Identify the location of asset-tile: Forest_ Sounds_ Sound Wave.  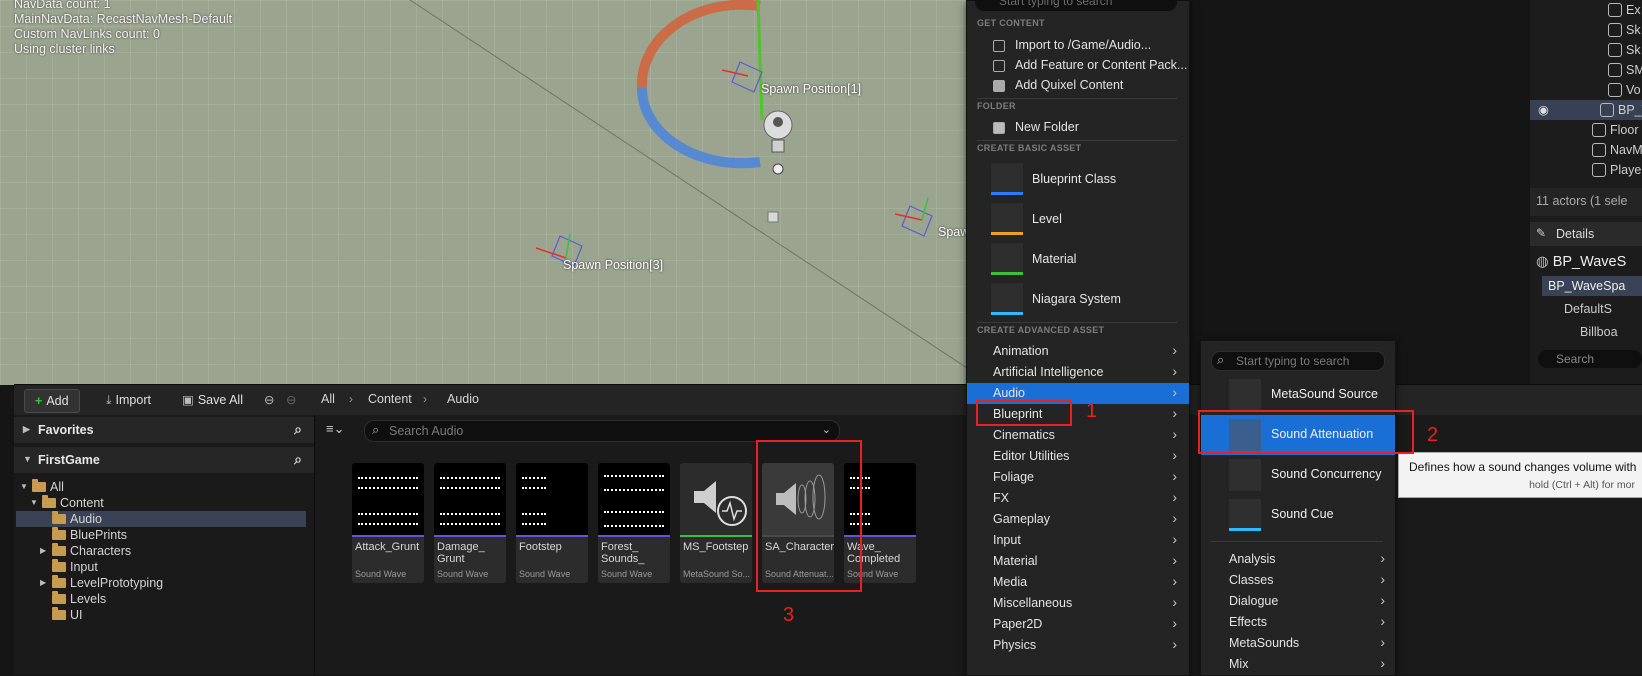
(634, 523).